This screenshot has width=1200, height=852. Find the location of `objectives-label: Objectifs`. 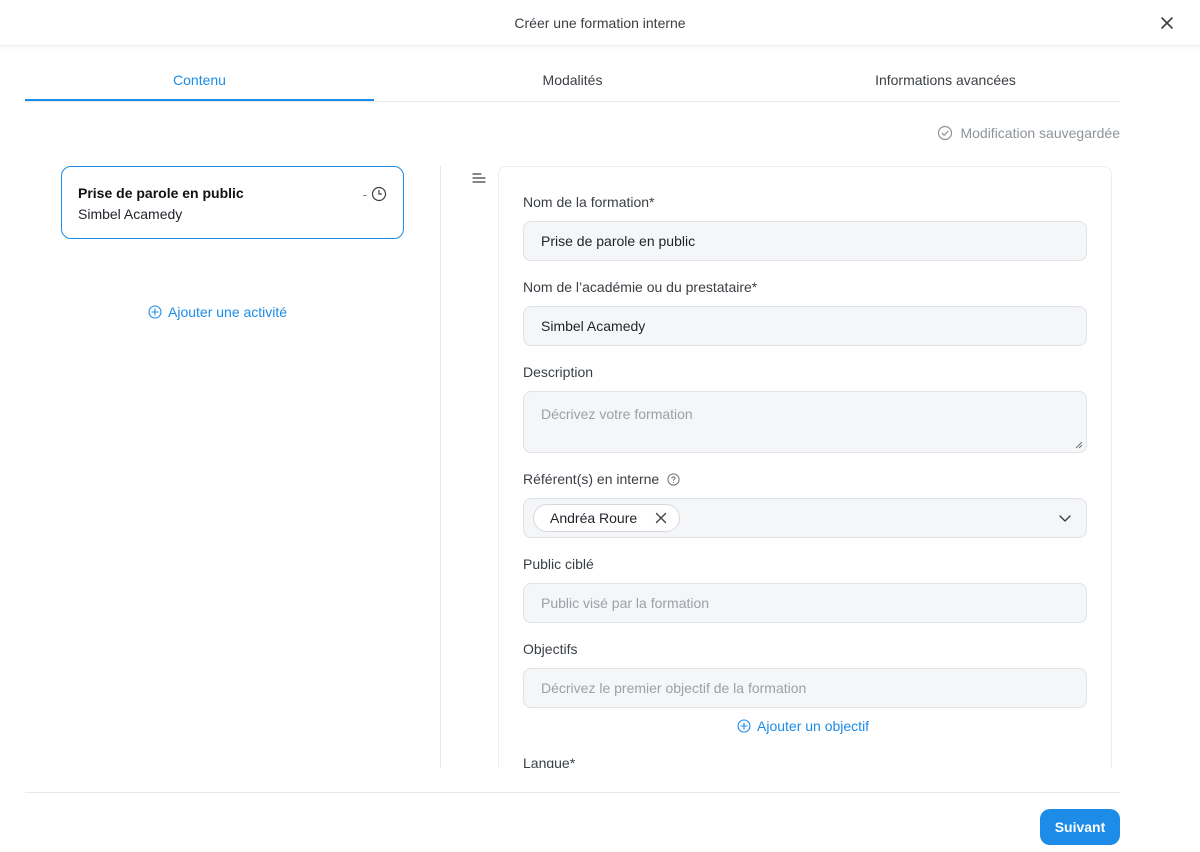

objectives-label: Objectifs is located at coordinates (550, 649).